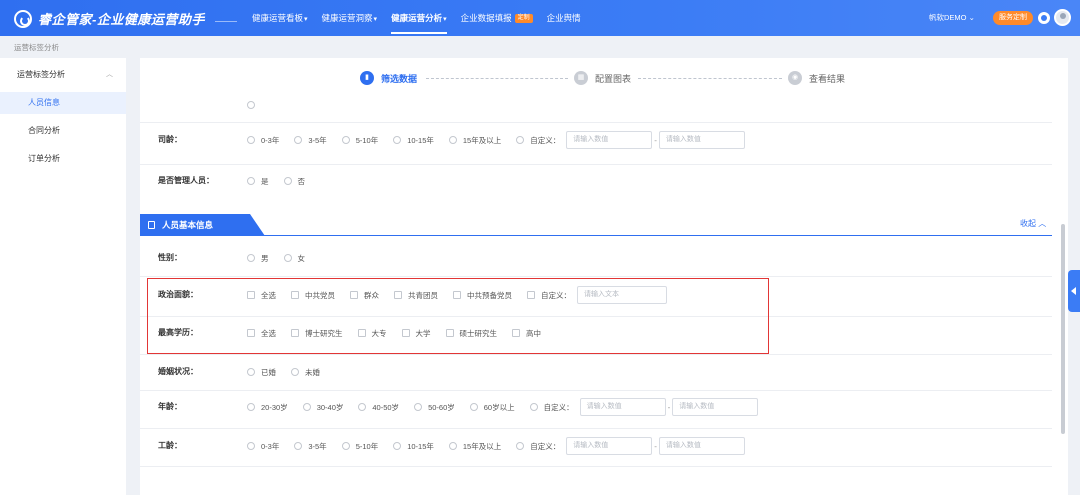 The height and width of the screenshot is (495, 1080). I want to click on option-label: 男, so click(265, 258).